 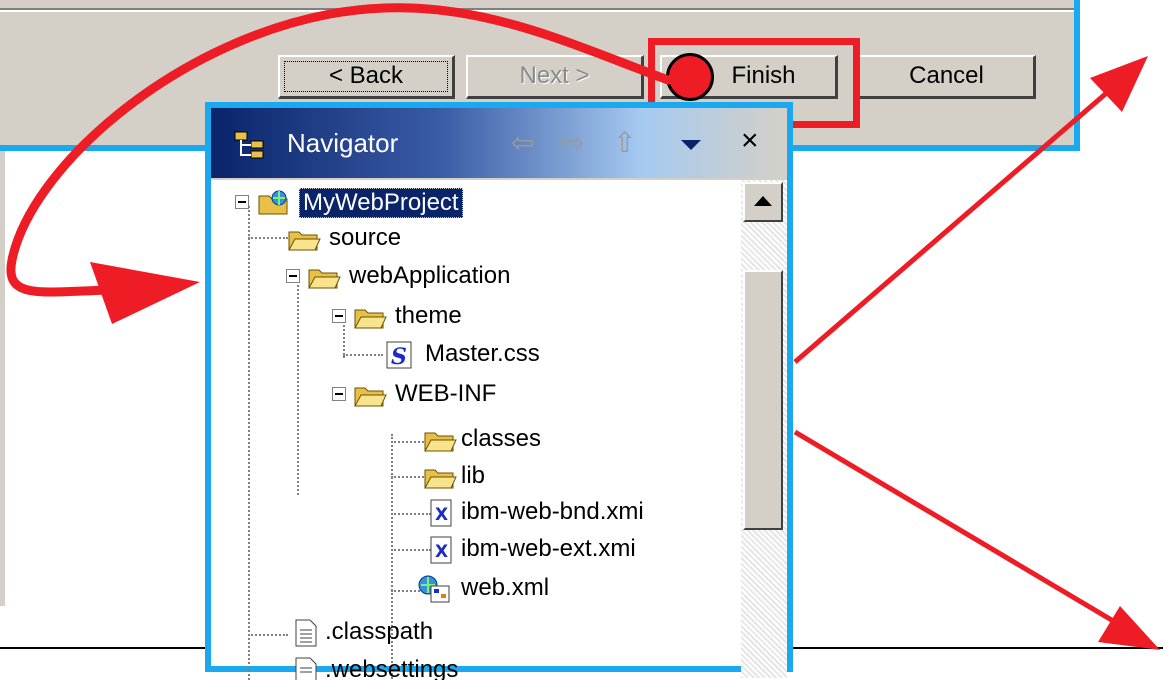 I want to click on separator-highlight, so click(x=537, y=11).